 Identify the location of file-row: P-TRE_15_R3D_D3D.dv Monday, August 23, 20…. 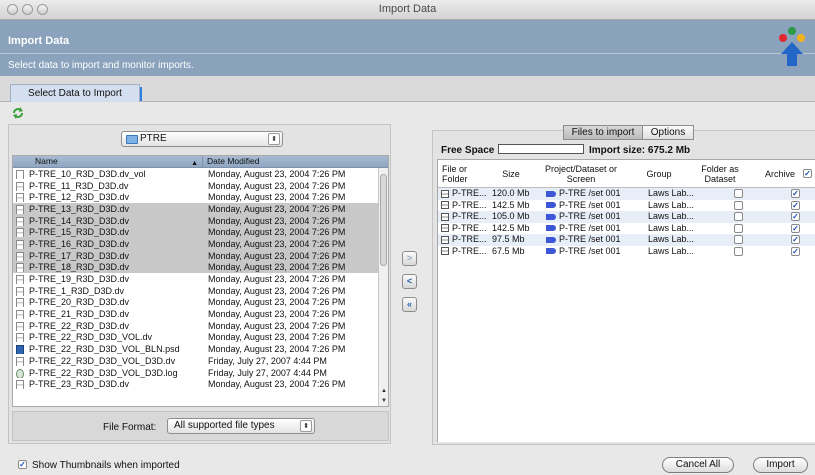
(200, 232).